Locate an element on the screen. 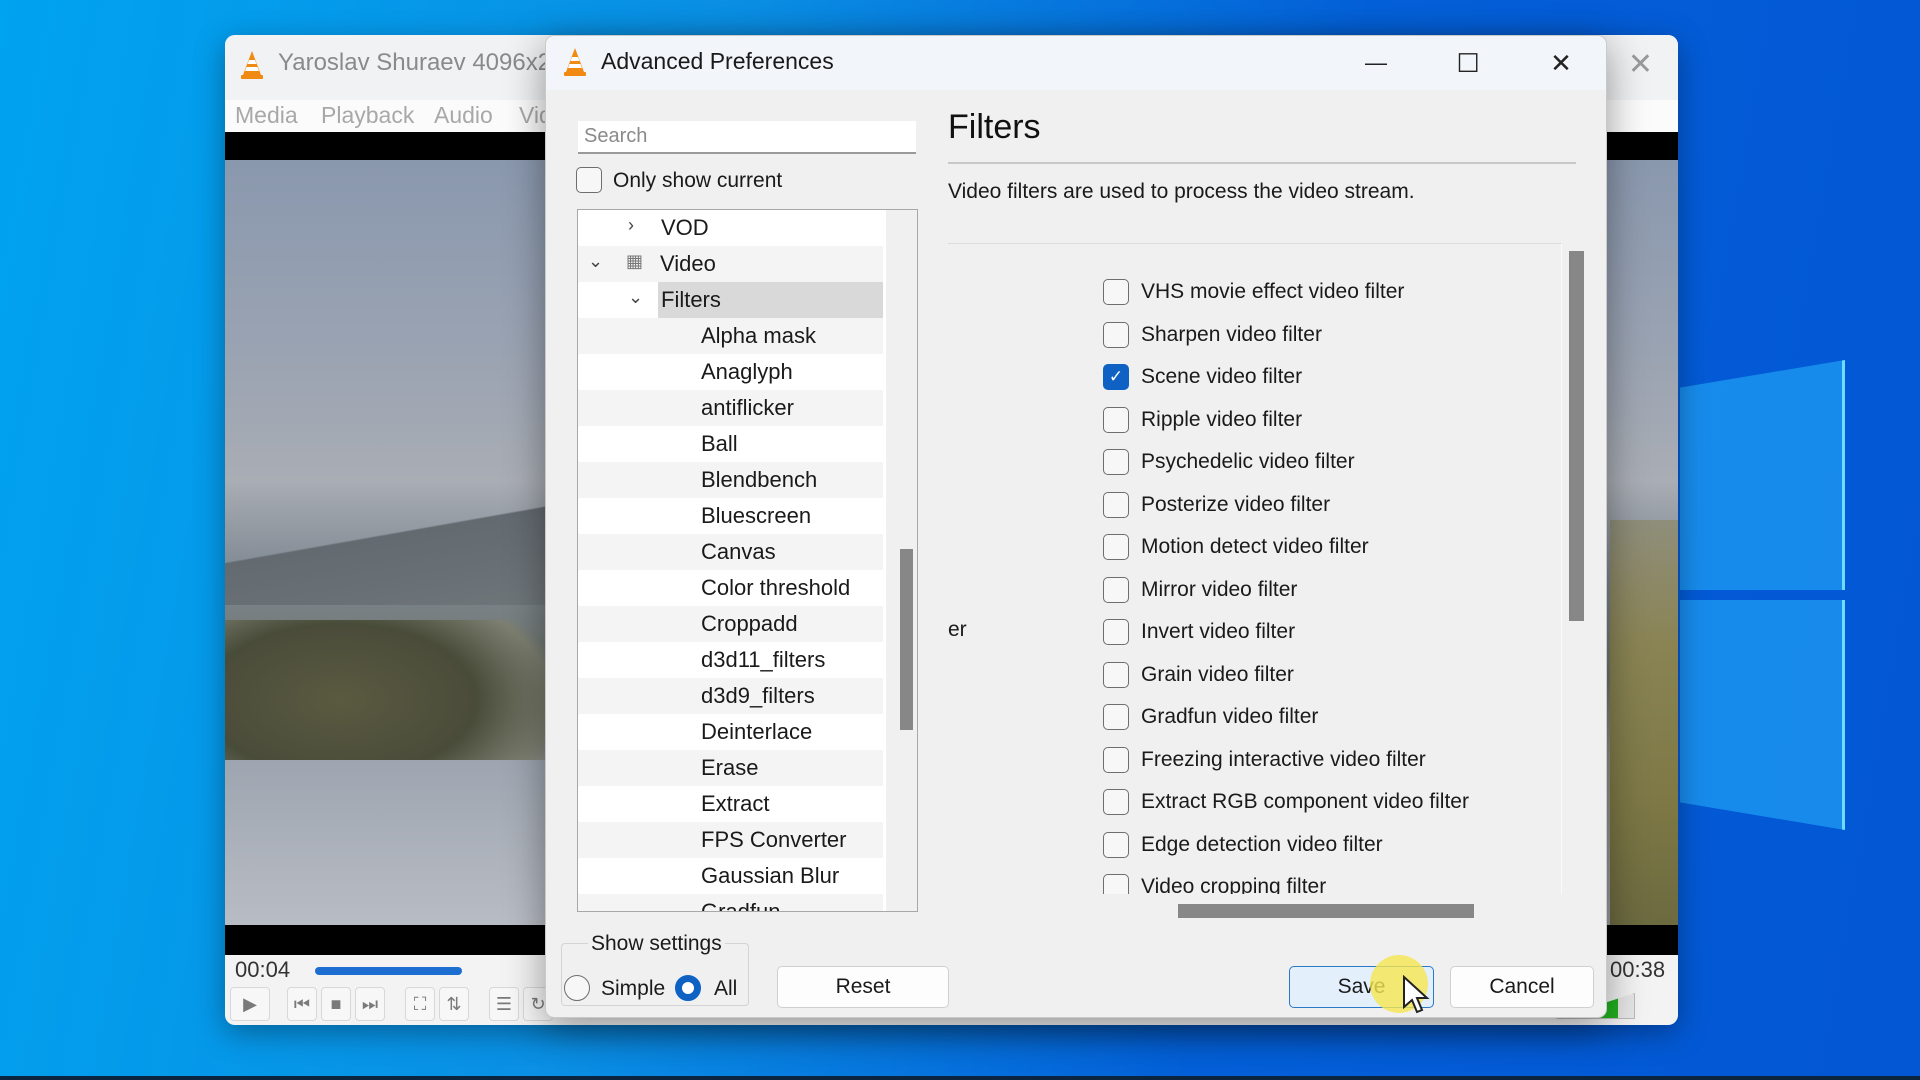 This screenshot has height=1080, width=1920. stop-button: ■ is located at coordinates (336, 1004).